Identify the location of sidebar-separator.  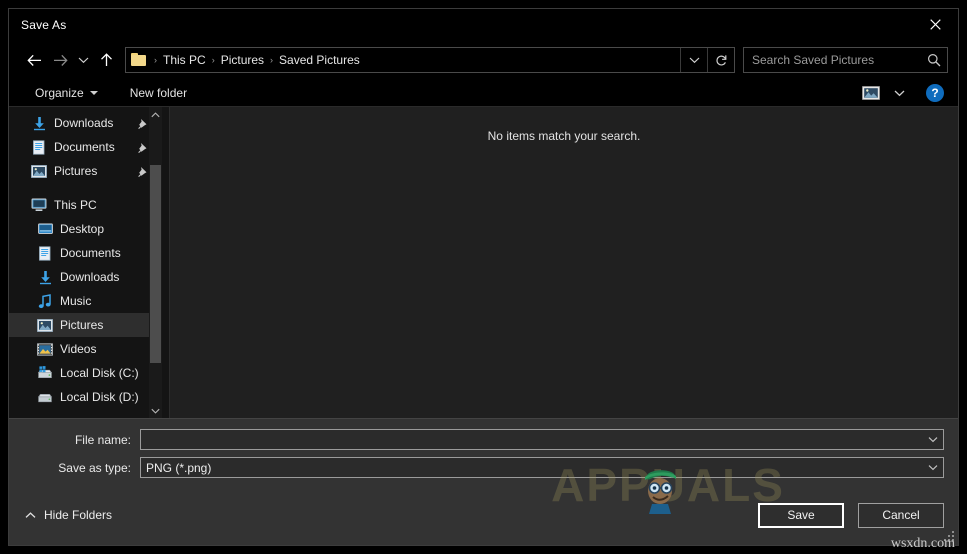
(82, 188).